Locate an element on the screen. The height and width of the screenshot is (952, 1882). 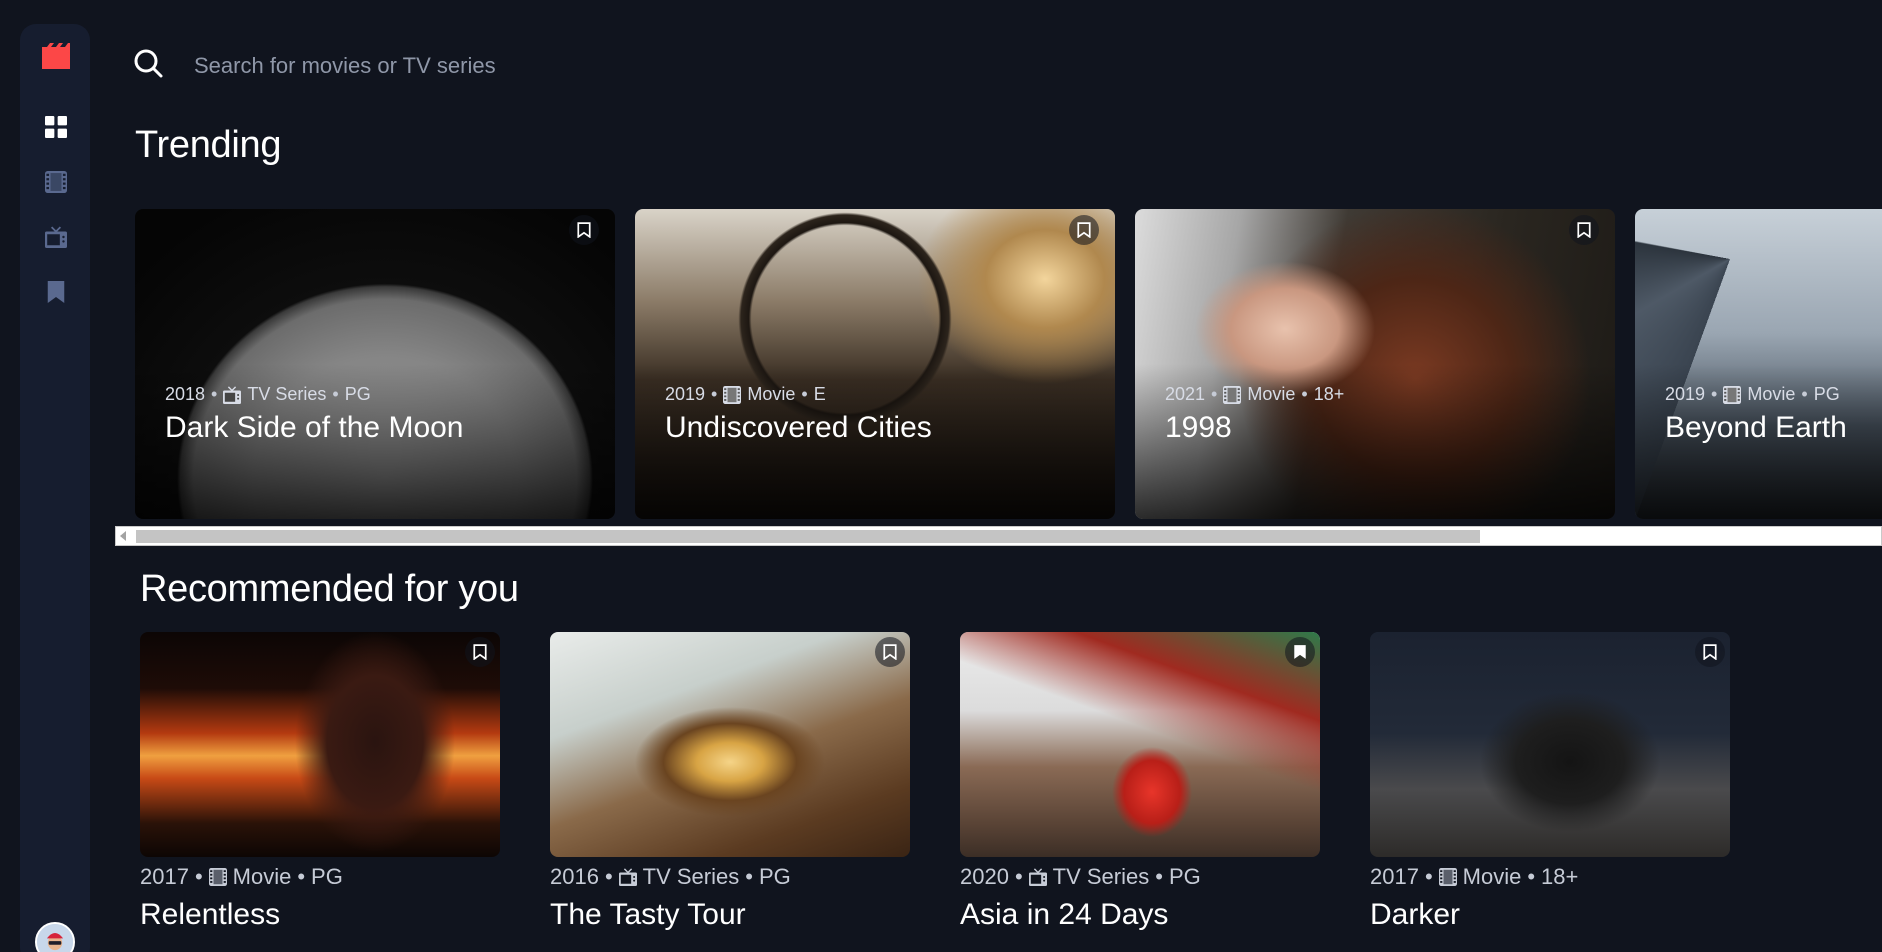
card-title: 1998 is located at coordinates (1198, 427).